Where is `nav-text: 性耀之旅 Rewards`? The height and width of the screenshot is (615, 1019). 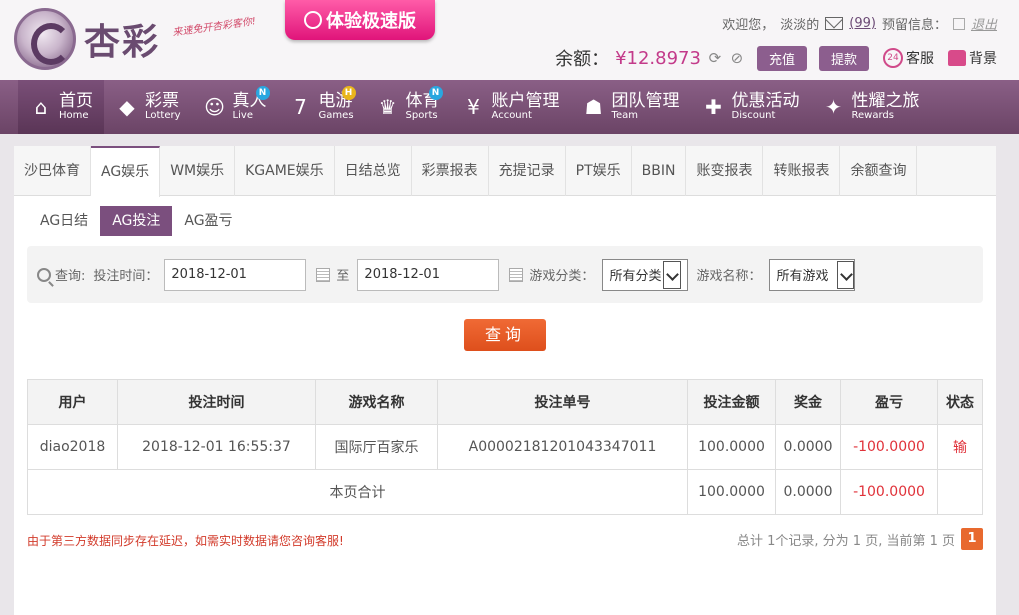
nav-text: 性耀之旅 Rewards is located at coordinates (886, 107).